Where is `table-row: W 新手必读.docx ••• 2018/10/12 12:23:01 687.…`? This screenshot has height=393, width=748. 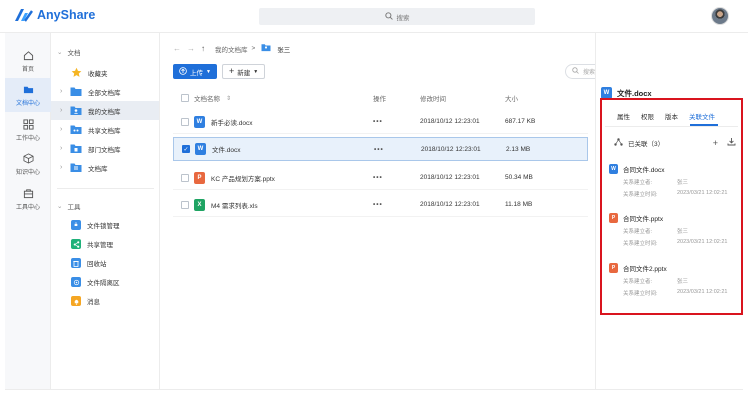
table-row: W 新手必读.docx ••• 2018/10/12 12:23:01 687.… is located at coordinates (380, 122).